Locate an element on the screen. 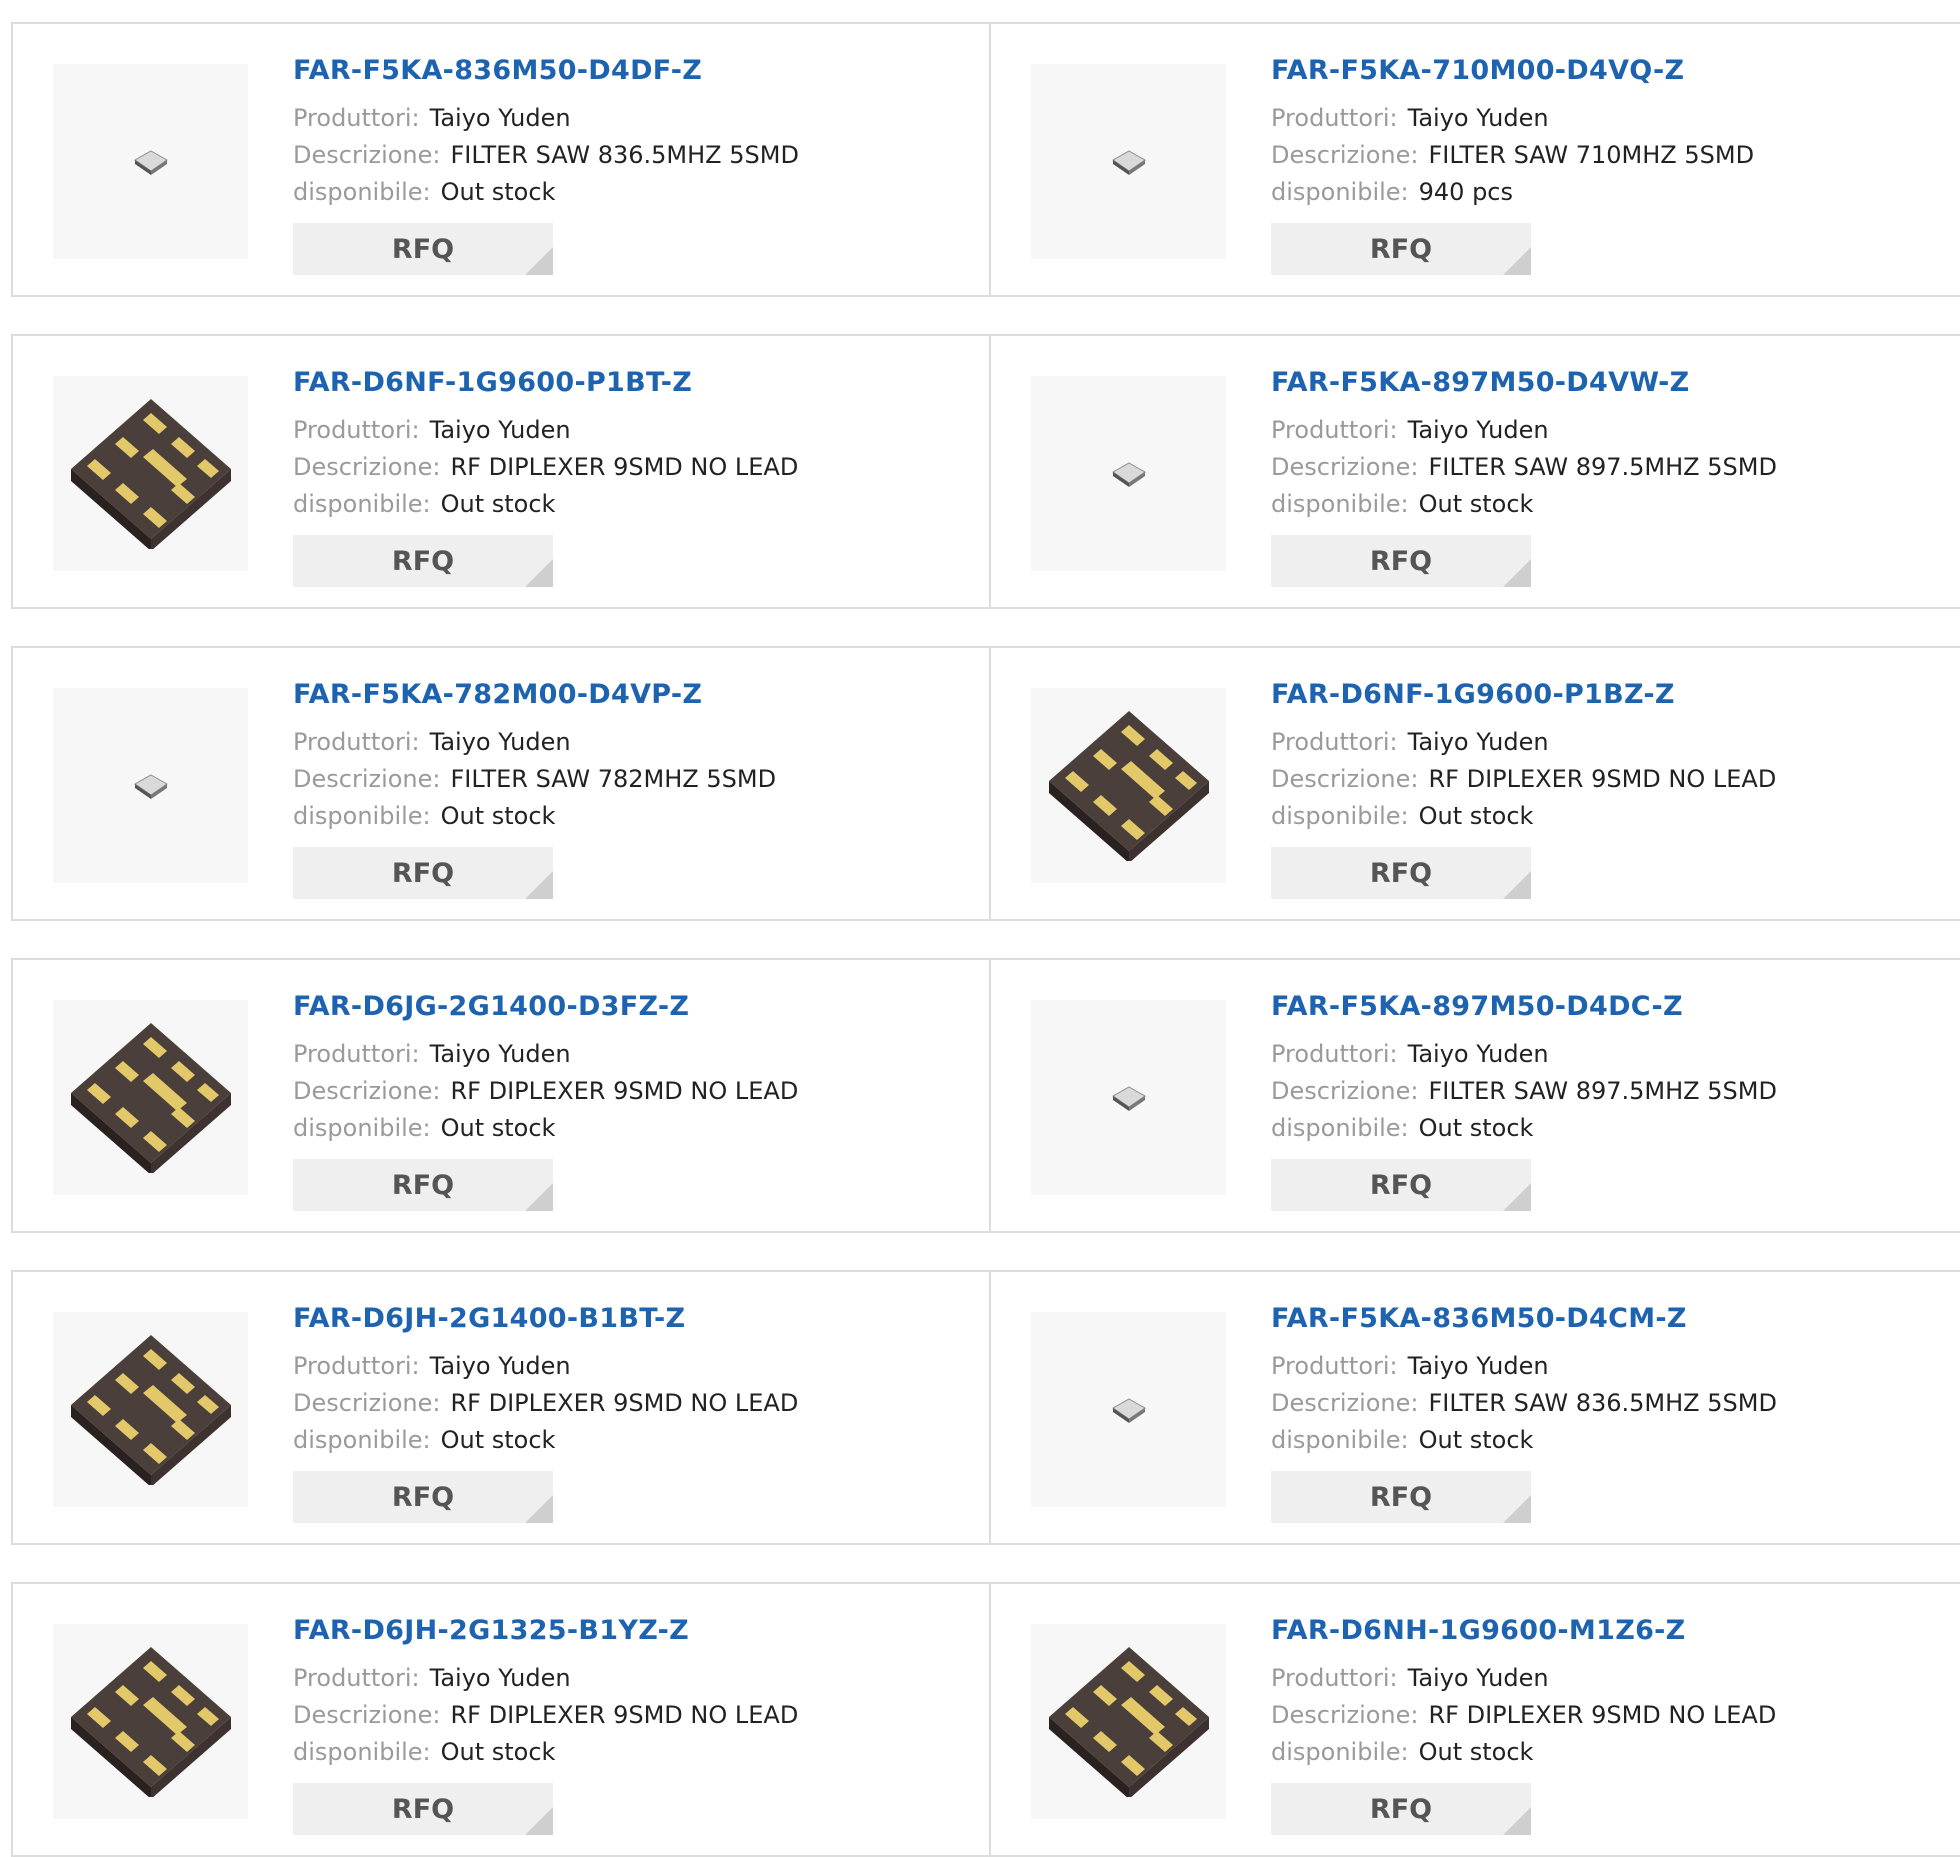  part-number-link: FAR-F5KA-897M50-D4DC-Z is located at coordinates (1524, 1007).